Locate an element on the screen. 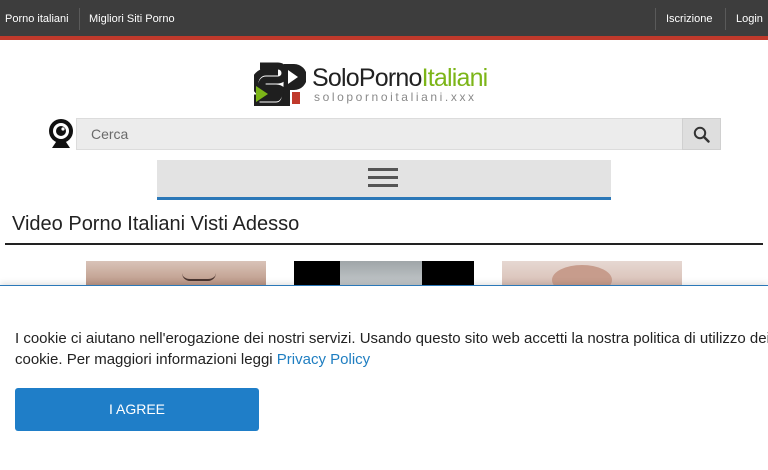  search-button is located at coordinates (701, 134).